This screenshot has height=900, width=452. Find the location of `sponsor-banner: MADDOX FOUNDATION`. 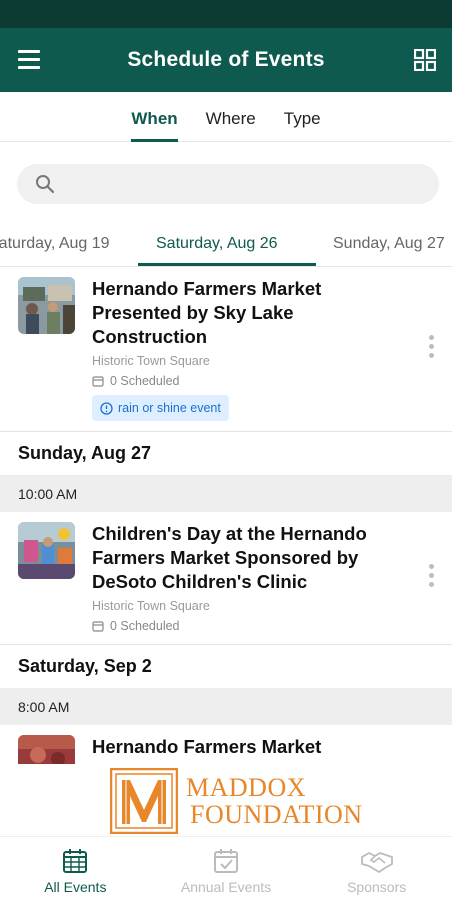

sponsor-banner: MADDOX FOUNDATION is located at coordinates (226, 800).